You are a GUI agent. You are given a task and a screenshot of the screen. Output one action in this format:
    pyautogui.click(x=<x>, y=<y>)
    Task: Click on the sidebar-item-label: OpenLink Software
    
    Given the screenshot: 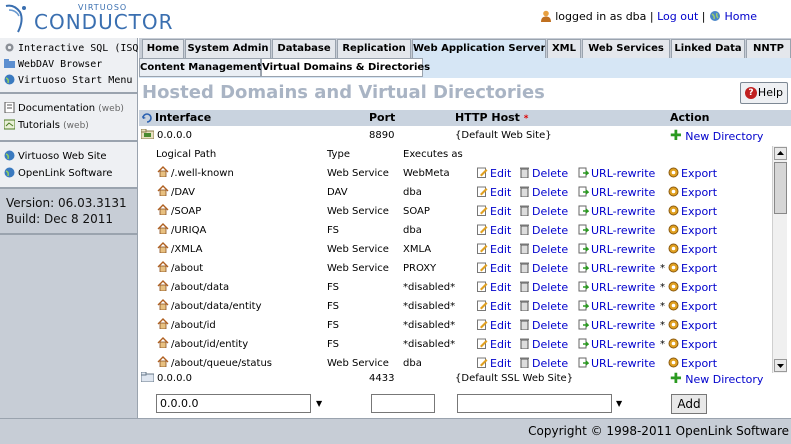 What is the action you would take?
    pyautogui.click(x=65, y=173)
    